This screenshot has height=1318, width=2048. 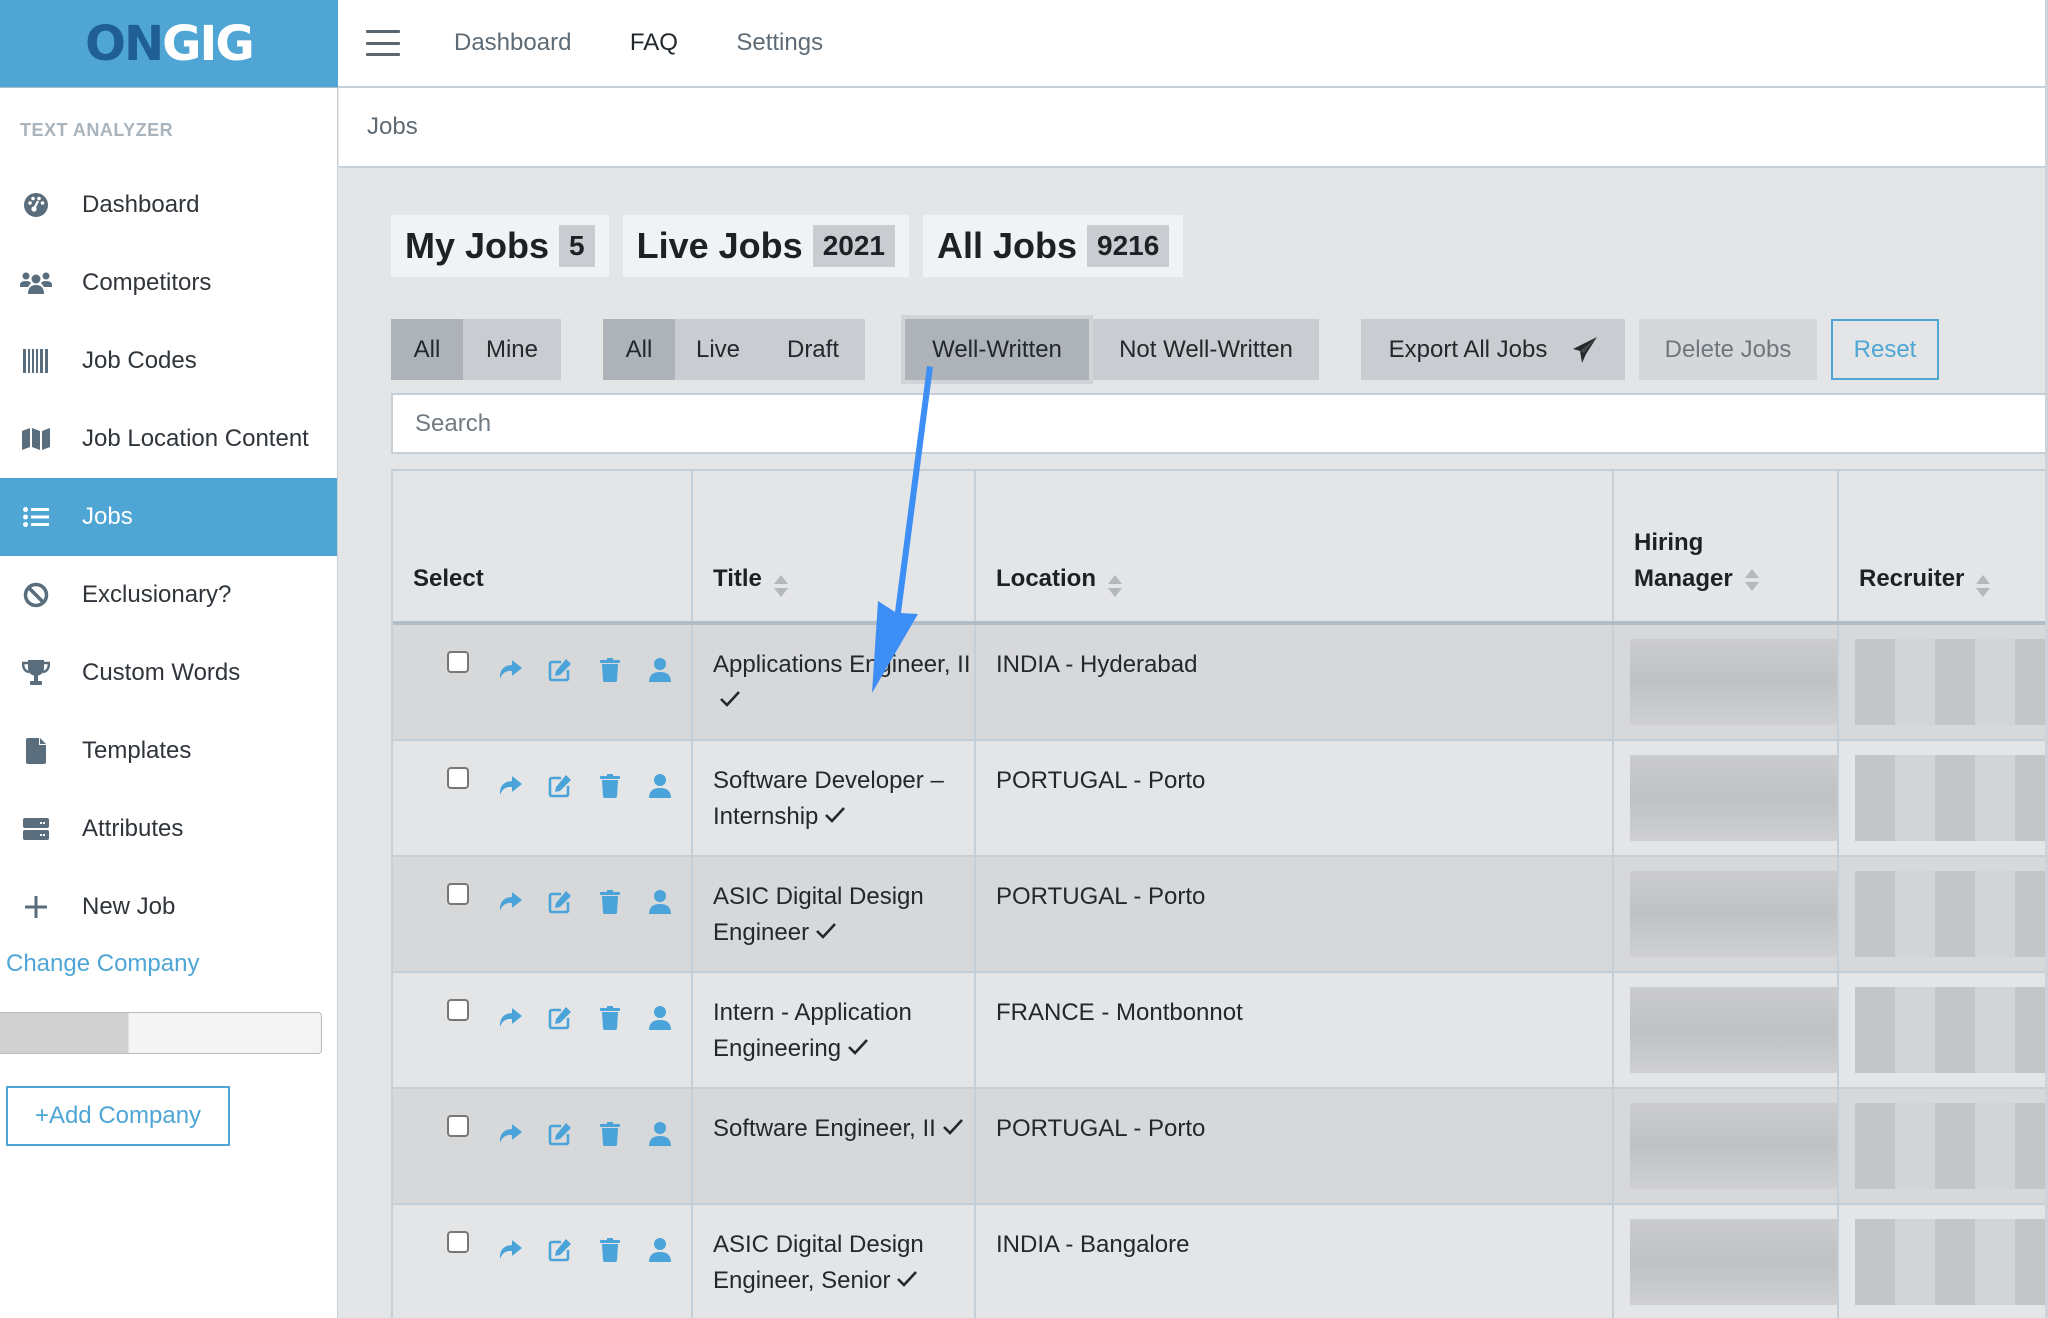 I want to click on filter-owner-all: All, so click(x=427, y=349).